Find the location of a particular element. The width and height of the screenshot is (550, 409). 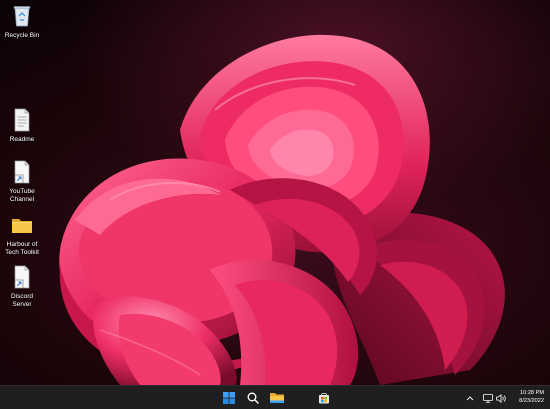

desktop-icon-discord-server: Discord Server is located at coordinates (22, 287).